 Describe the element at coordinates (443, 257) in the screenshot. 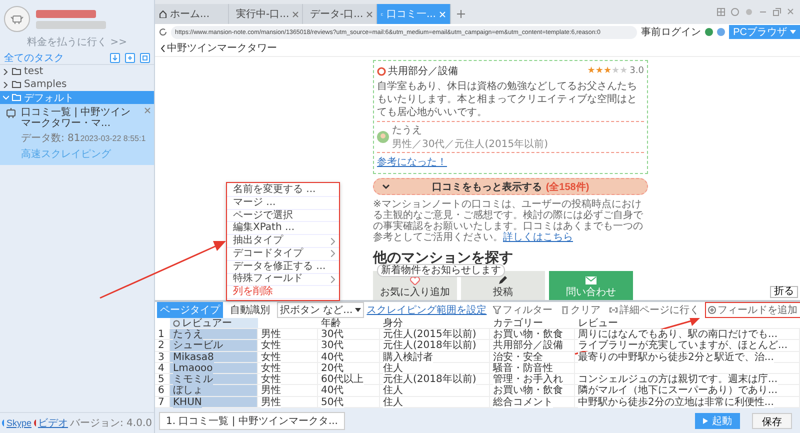

I see `section-heading: 他のマンションを探す` at that location.